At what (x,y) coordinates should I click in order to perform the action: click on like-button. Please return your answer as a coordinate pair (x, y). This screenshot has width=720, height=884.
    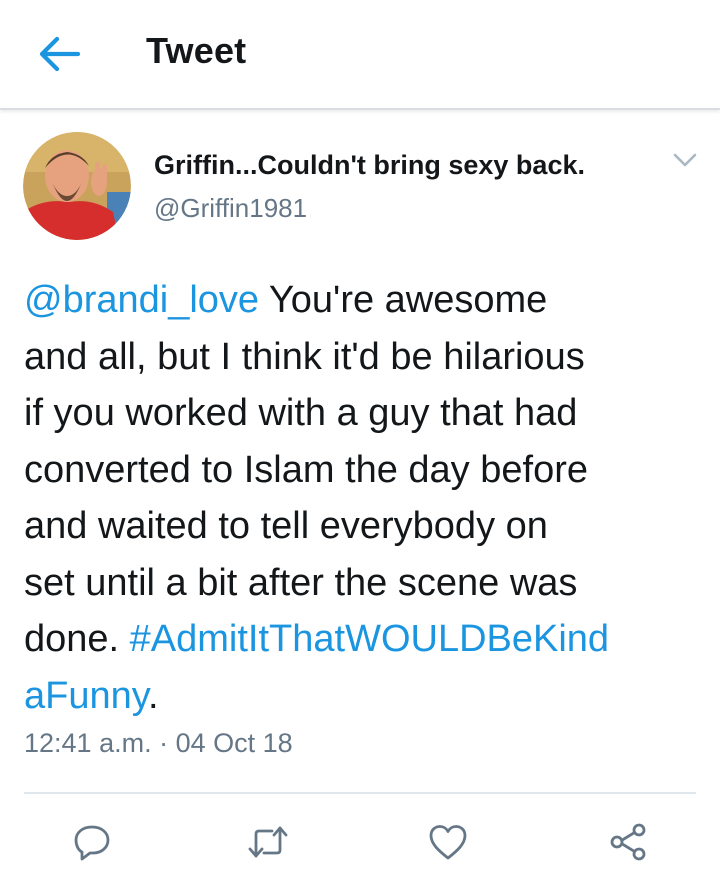
    Looking at the image, I should click on (448, 842).